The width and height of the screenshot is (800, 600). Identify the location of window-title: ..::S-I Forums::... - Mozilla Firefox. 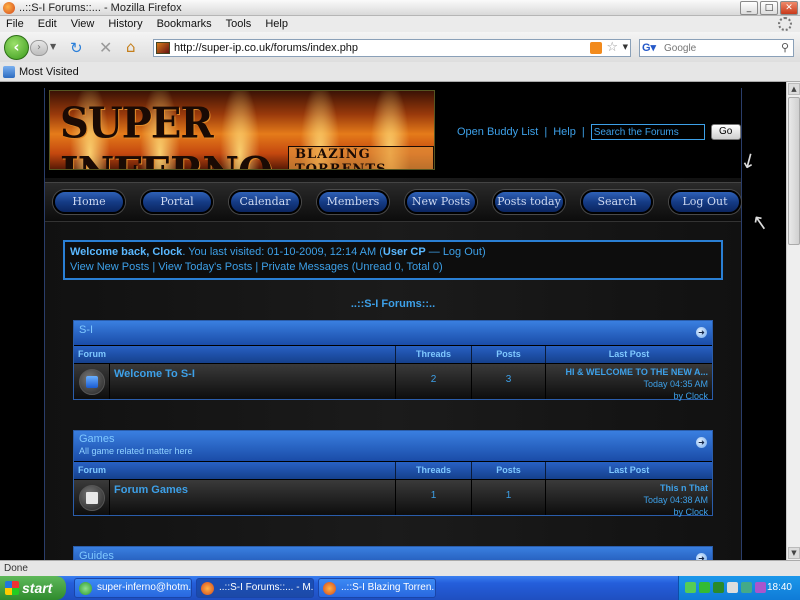
(100, 7).